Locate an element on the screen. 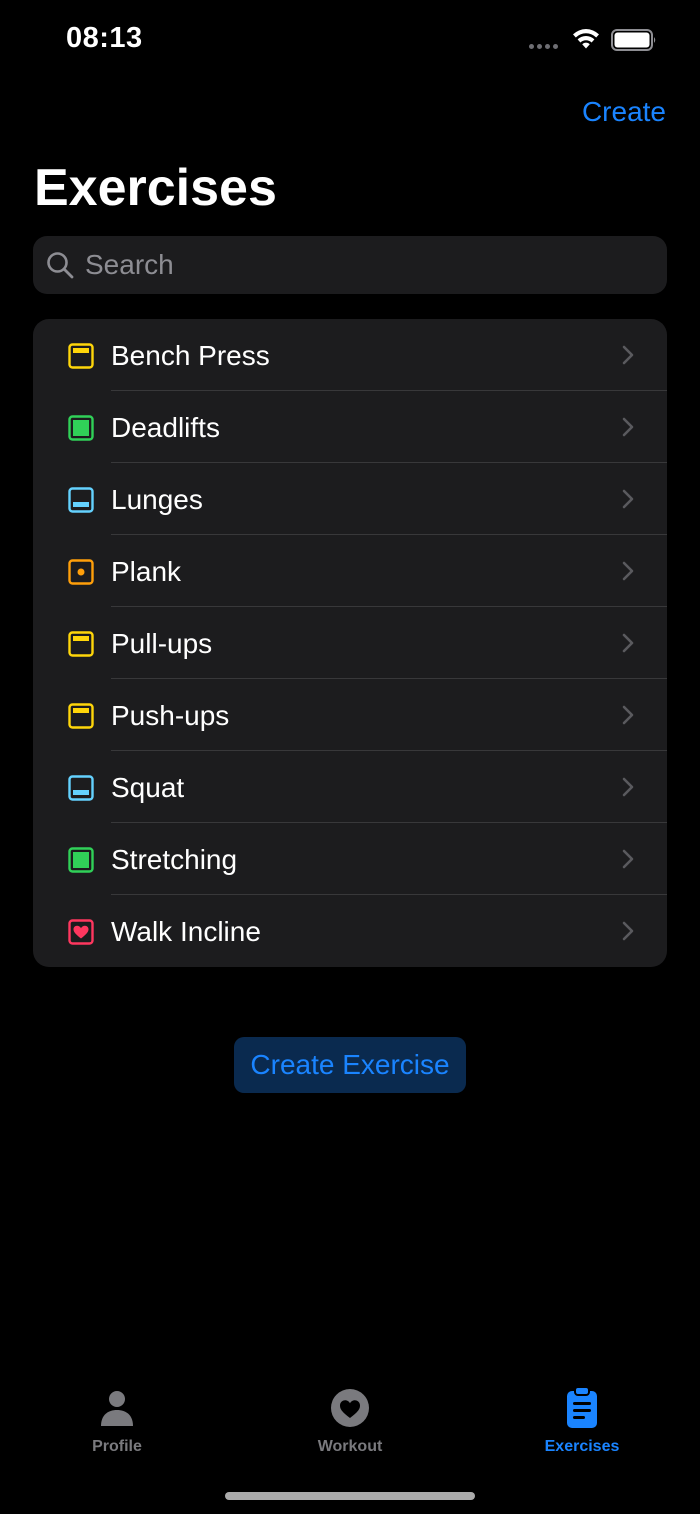 This screenshot has height=1514, width=700. tab-profile: Profile is located at coordinates (117, 1426).